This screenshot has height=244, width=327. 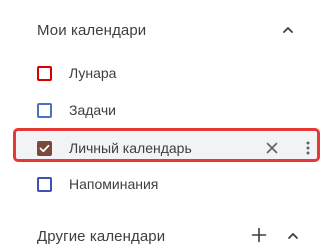 What do you see at coordinates (259, 235) in the screenshot?
I see `plus-icon` at bounding box center [259, 235].